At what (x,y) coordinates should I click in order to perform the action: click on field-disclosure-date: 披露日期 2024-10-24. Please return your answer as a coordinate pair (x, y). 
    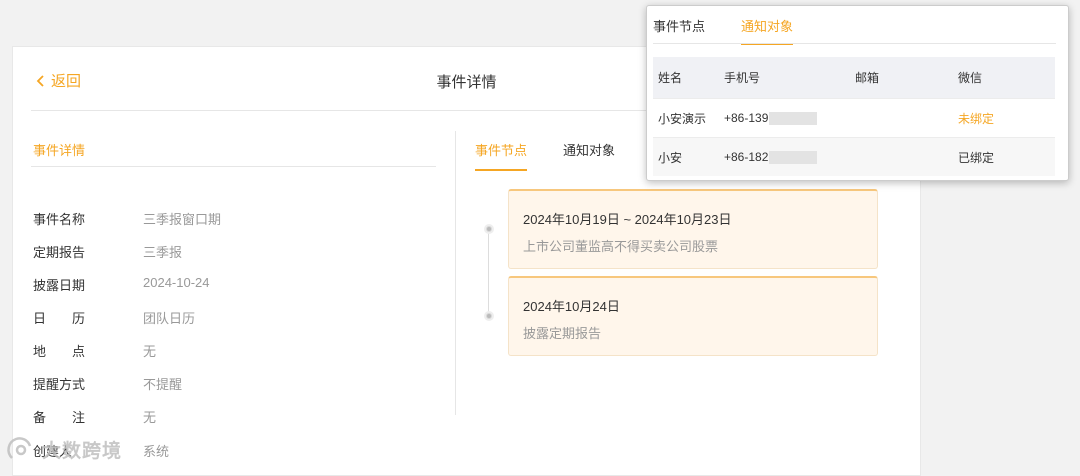
    Looking at the image, I should click on (121, 284).